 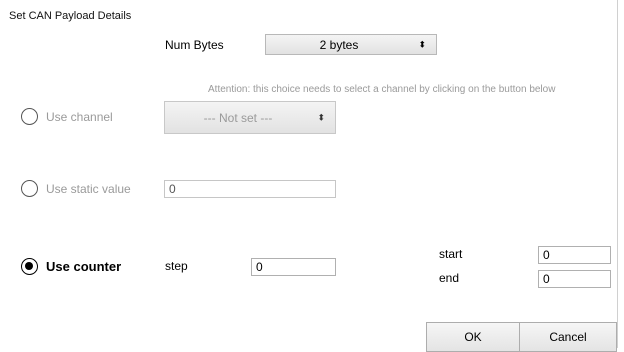 What do you see at coordinates (176, 266) in the screenshot?
I see `step-label: step` at bounding box center [176, 266].